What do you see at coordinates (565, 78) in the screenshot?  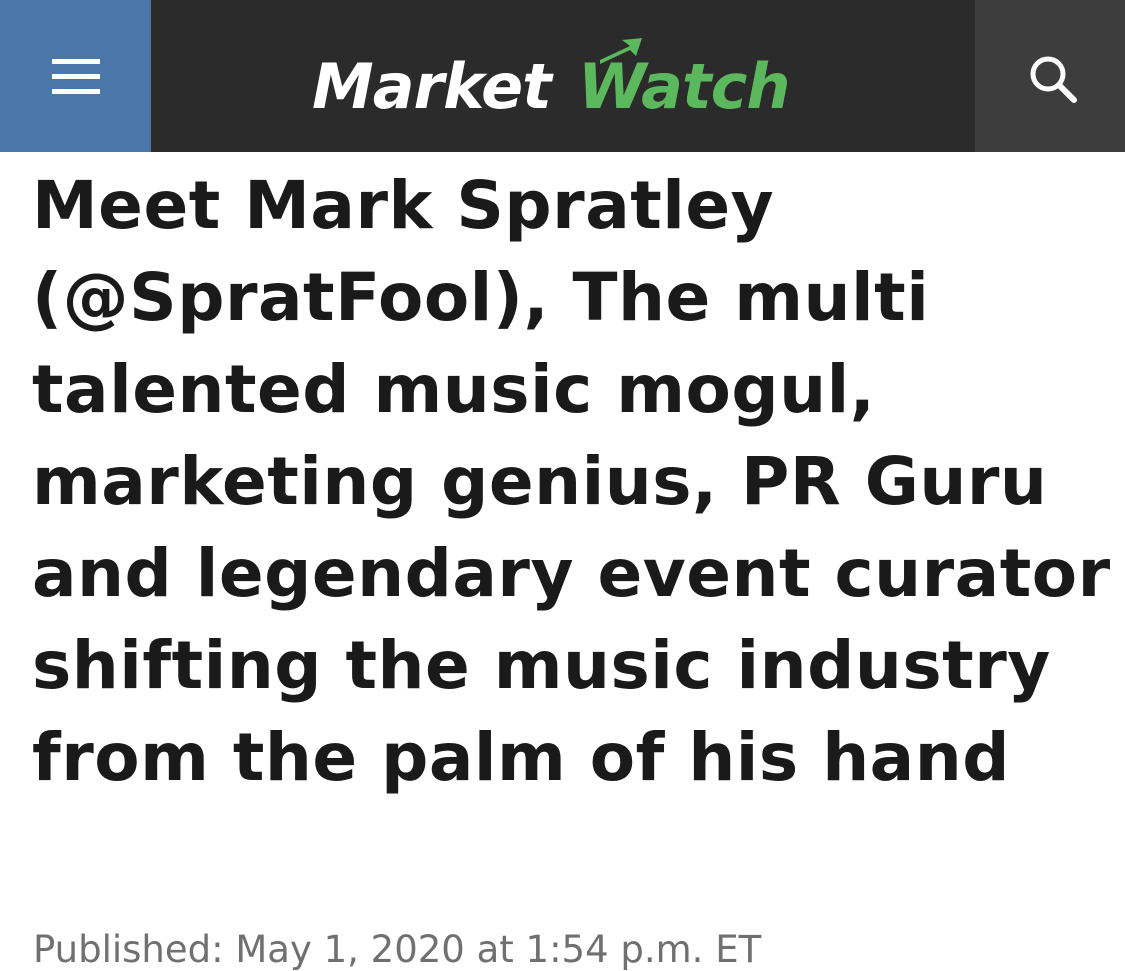 I see `marketwatch-logo: Market Watch` at bounding box center [565, 78].